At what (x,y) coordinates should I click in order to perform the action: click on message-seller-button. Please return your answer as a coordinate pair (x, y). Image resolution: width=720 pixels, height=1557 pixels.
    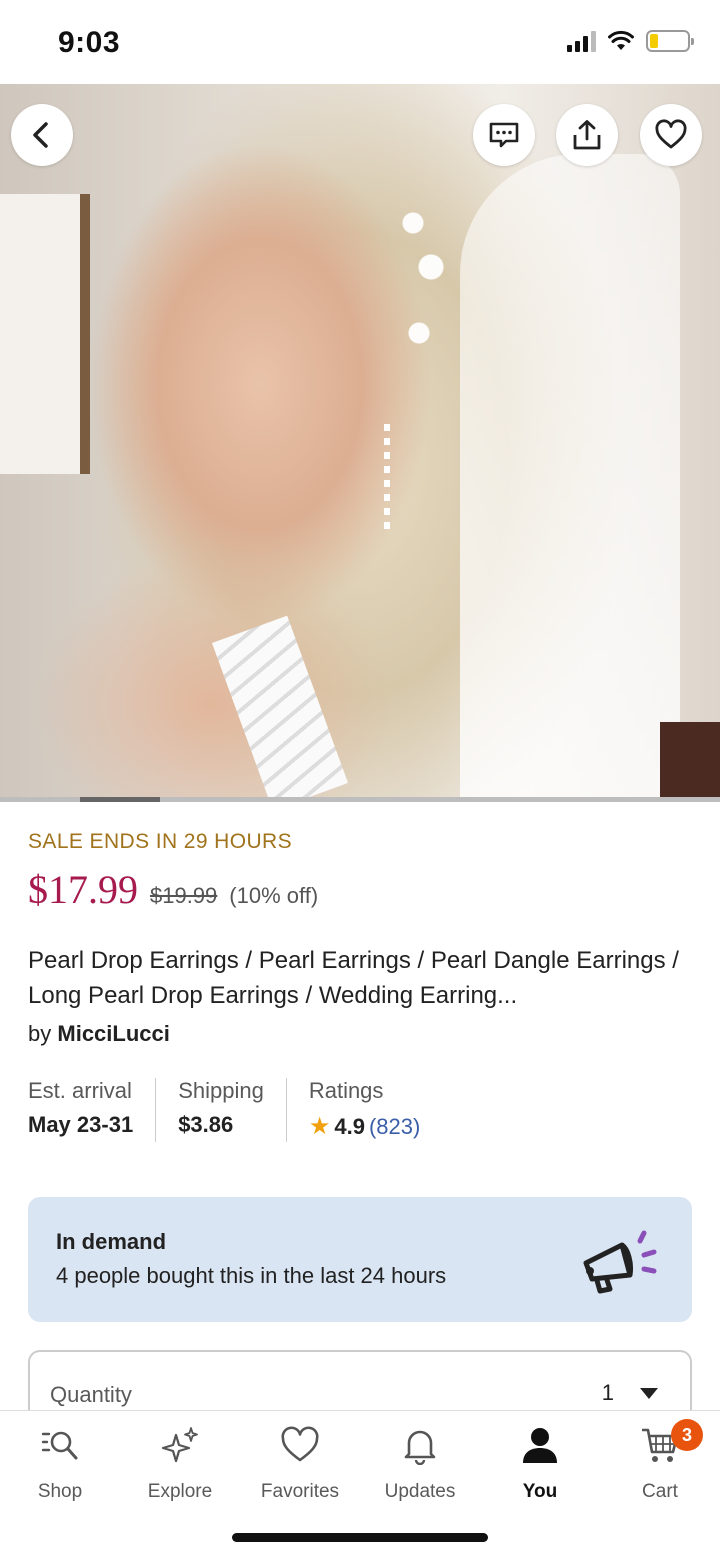
    Looking at the image, I should click on (504, 135).